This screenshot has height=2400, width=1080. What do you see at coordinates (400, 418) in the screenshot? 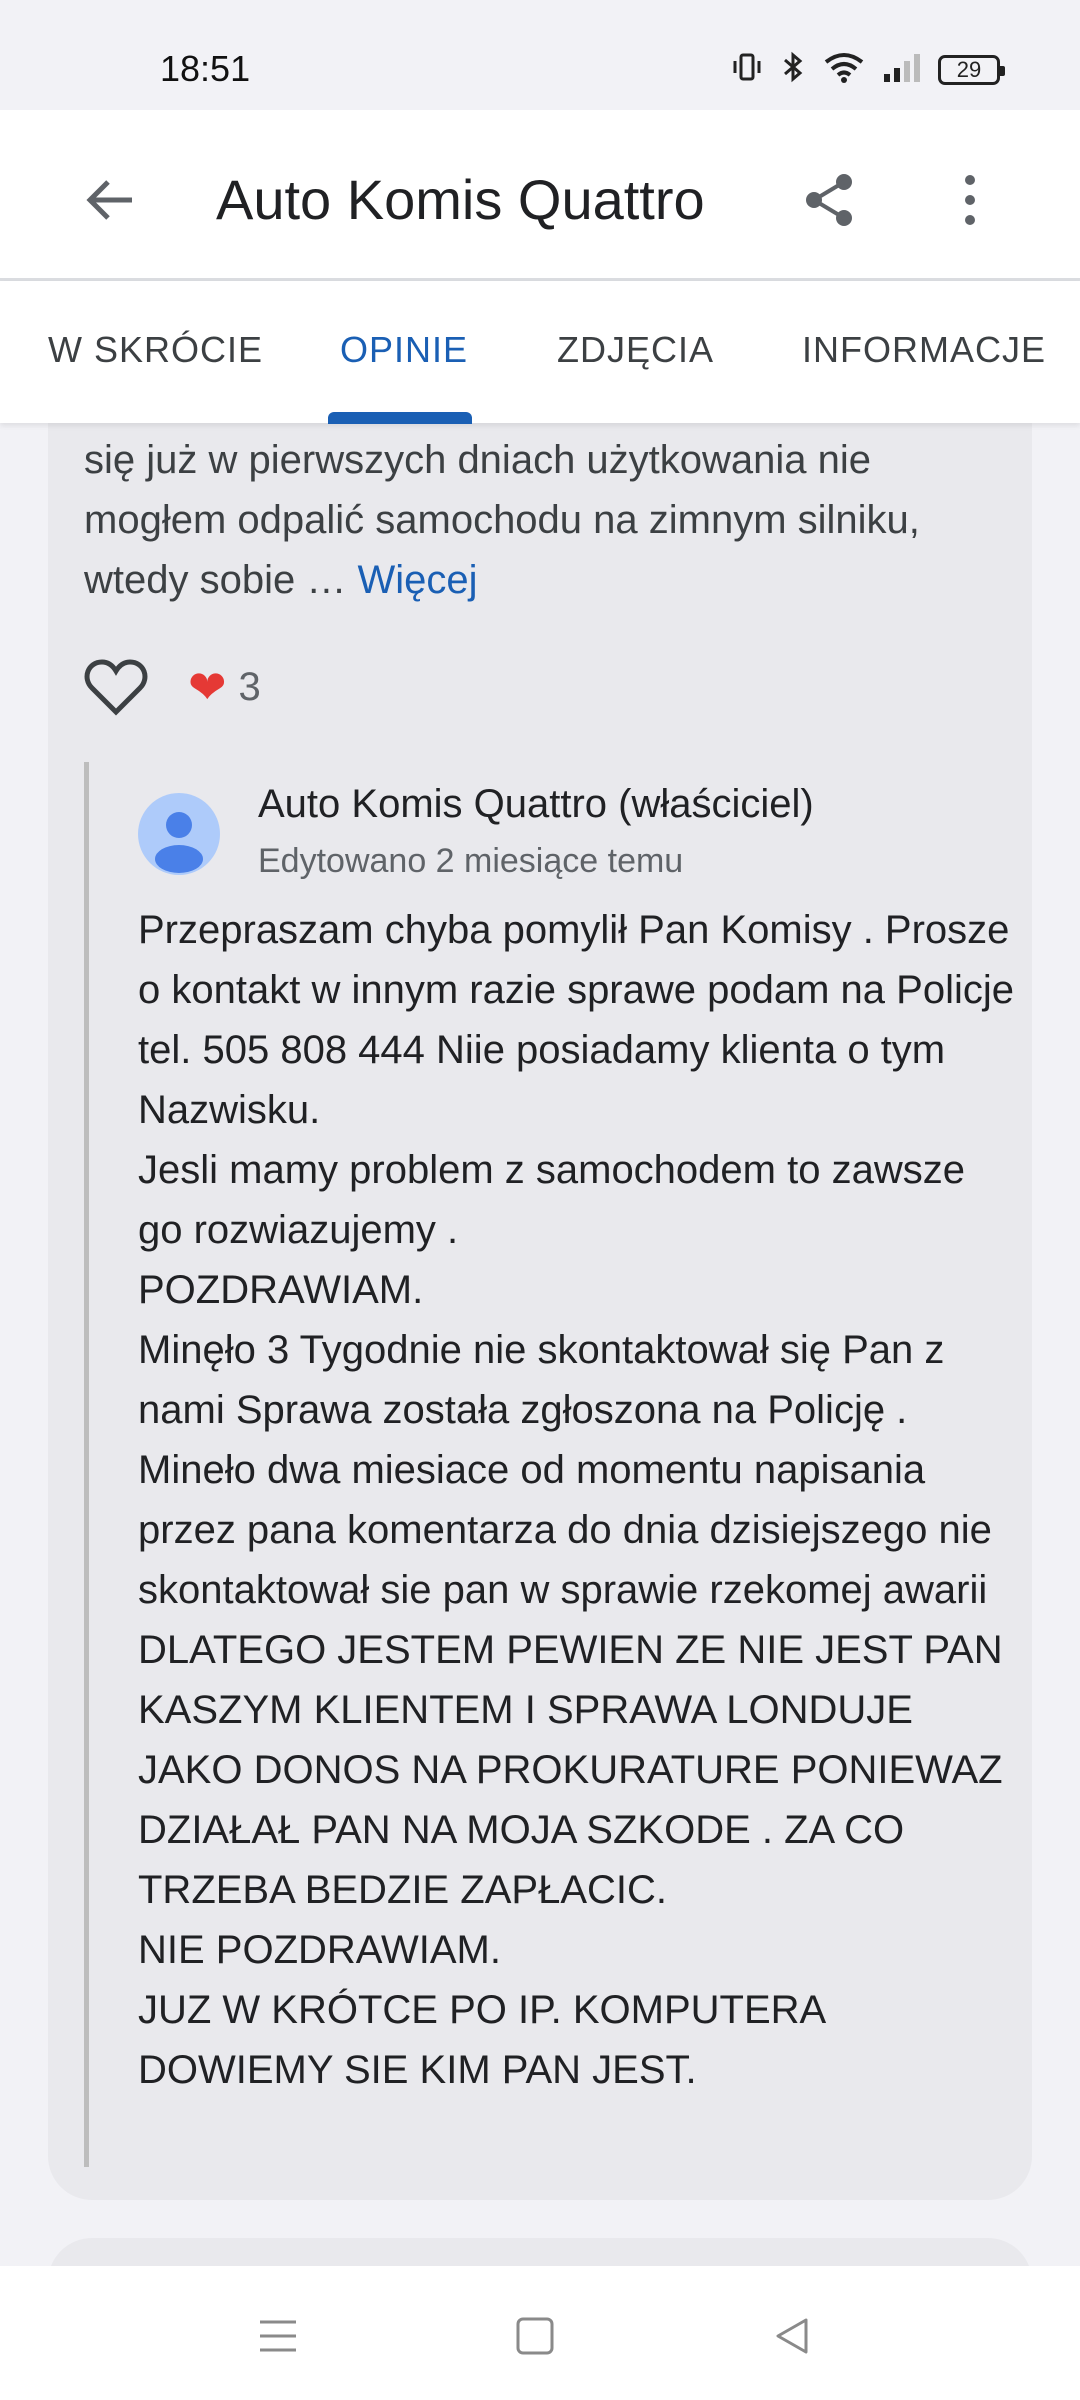
I see `active-tab-indicator` at bounding box center [400, 418].